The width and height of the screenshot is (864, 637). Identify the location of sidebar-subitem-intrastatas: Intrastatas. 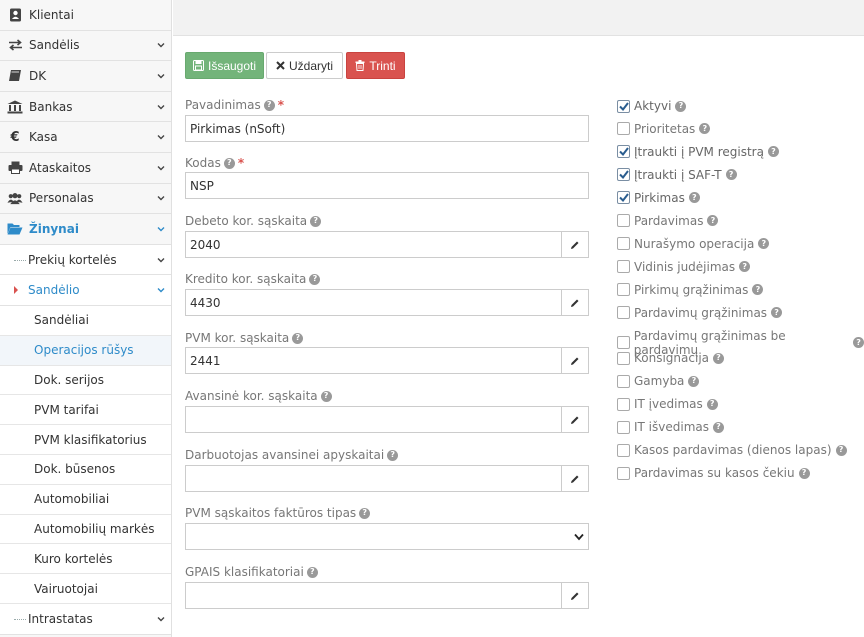
(85, 619).